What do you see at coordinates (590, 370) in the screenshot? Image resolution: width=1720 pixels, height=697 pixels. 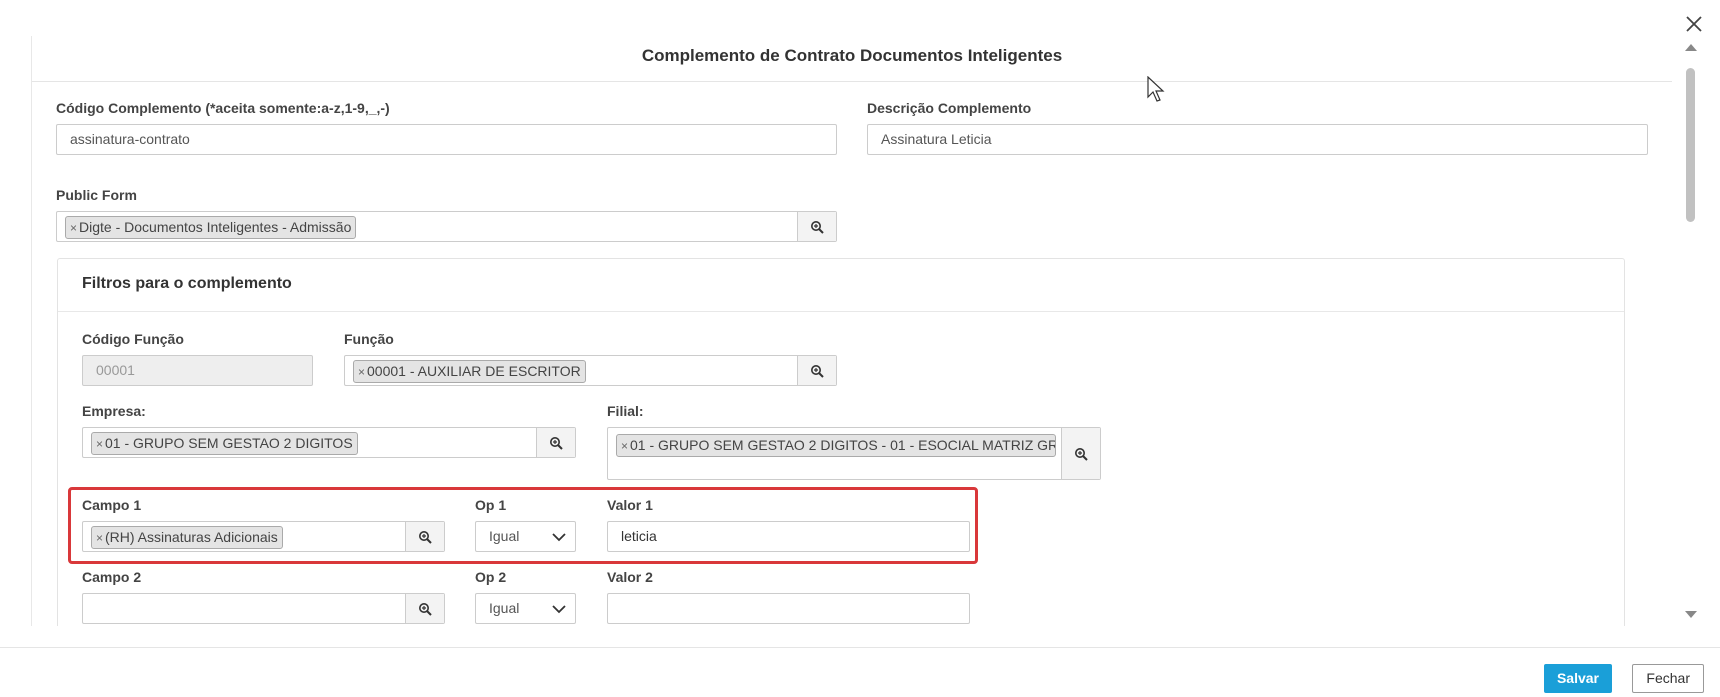 I see `funcao-select: × 00001 - AUXILIAR DE ESCRITOR` at bounding box center [590, 370].